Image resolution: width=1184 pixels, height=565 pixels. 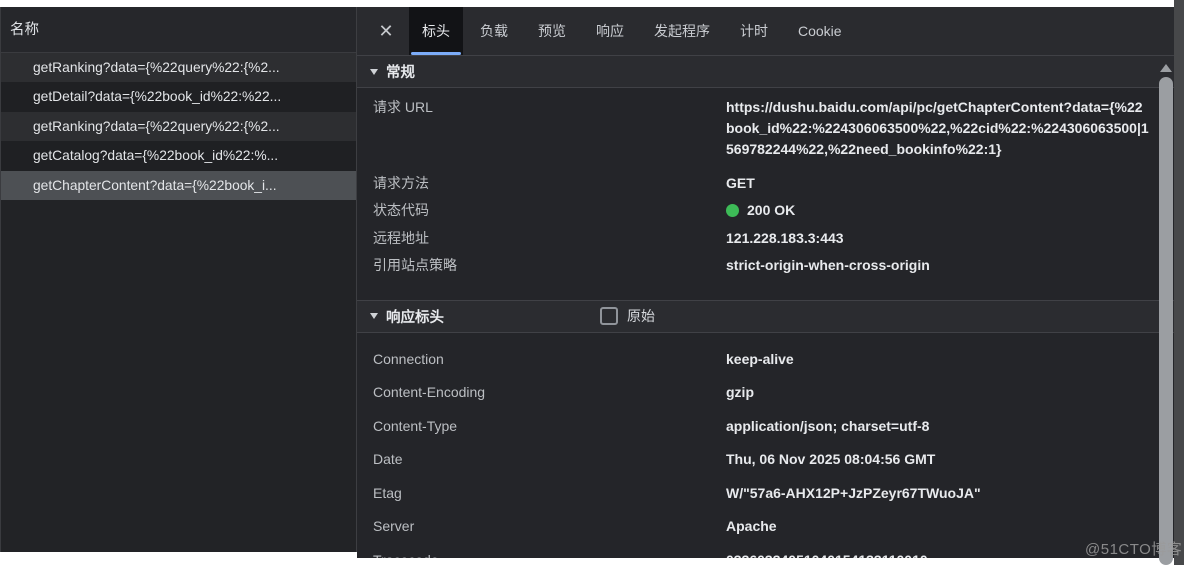 What do you see at coordinates (831, 459) in the screenshot?
I see `field-value: Thu, 06 Nov 2025 08:04:56 GMT` at bounding box center [831, 459].